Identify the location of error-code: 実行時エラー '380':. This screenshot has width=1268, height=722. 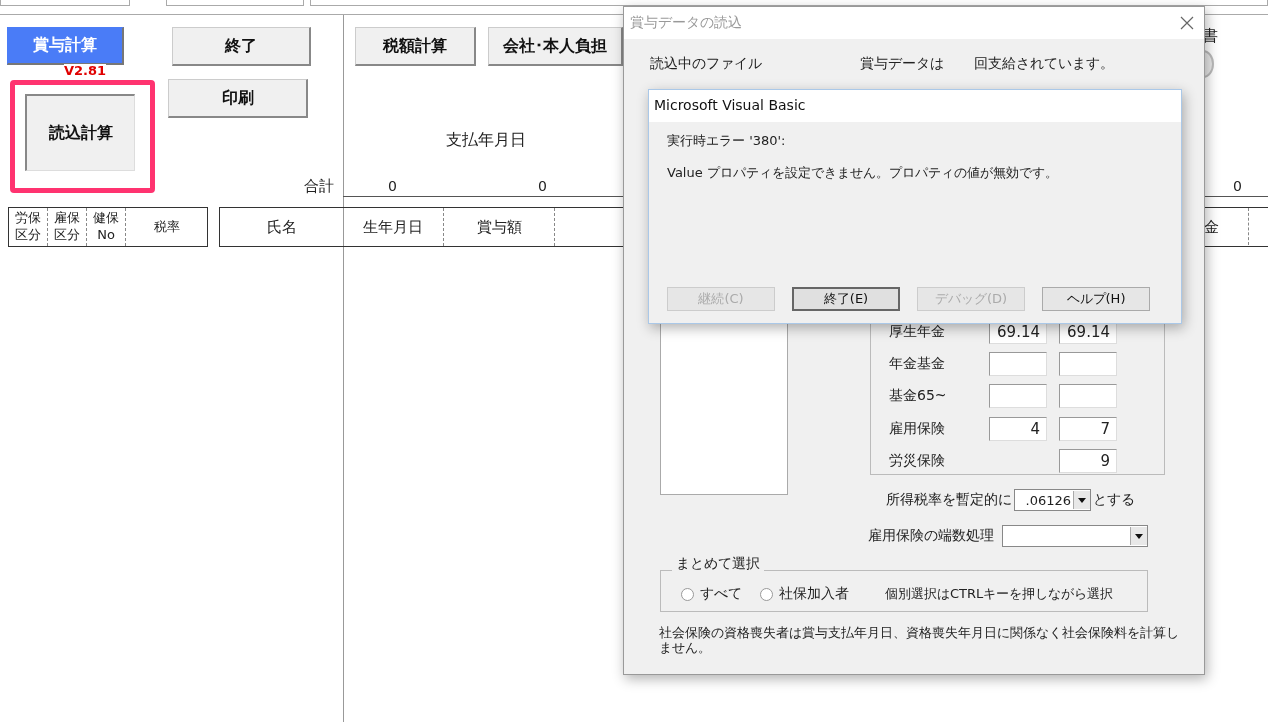
(727, 141).